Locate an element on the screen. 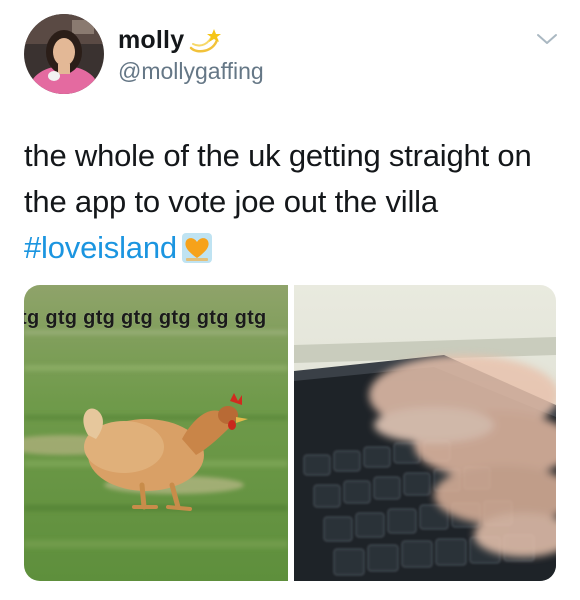 This screenshot has height=600, width=580. profile-photo is located at coordinates (64, 54).